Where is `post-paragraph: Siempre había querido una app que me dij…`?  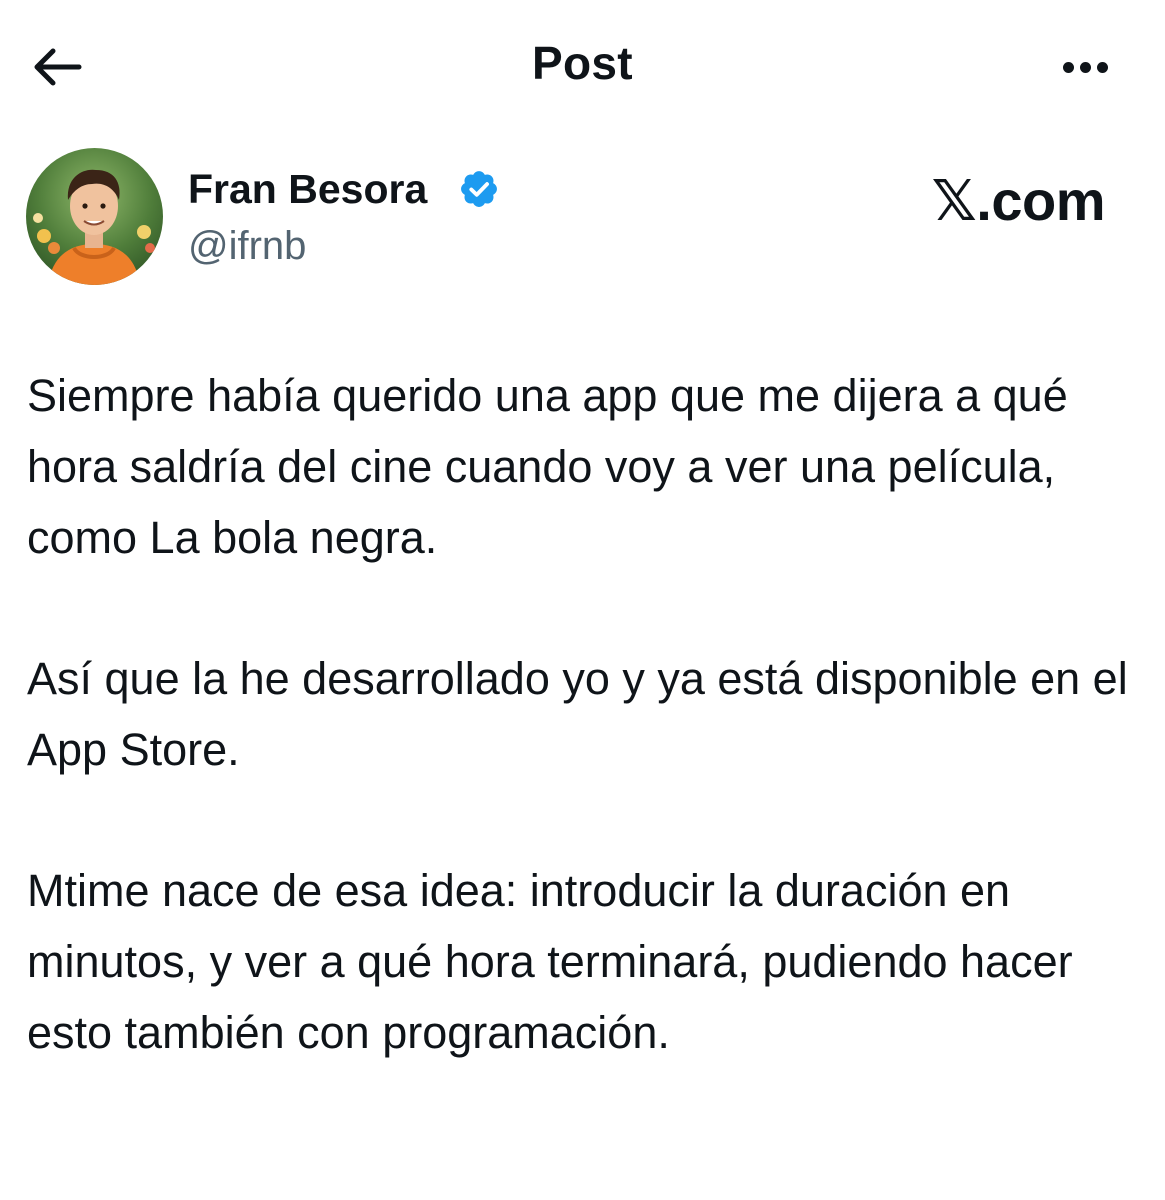
post-paragraph: Siempre había querido una app que me dij… is located at coordinates (547, 466).